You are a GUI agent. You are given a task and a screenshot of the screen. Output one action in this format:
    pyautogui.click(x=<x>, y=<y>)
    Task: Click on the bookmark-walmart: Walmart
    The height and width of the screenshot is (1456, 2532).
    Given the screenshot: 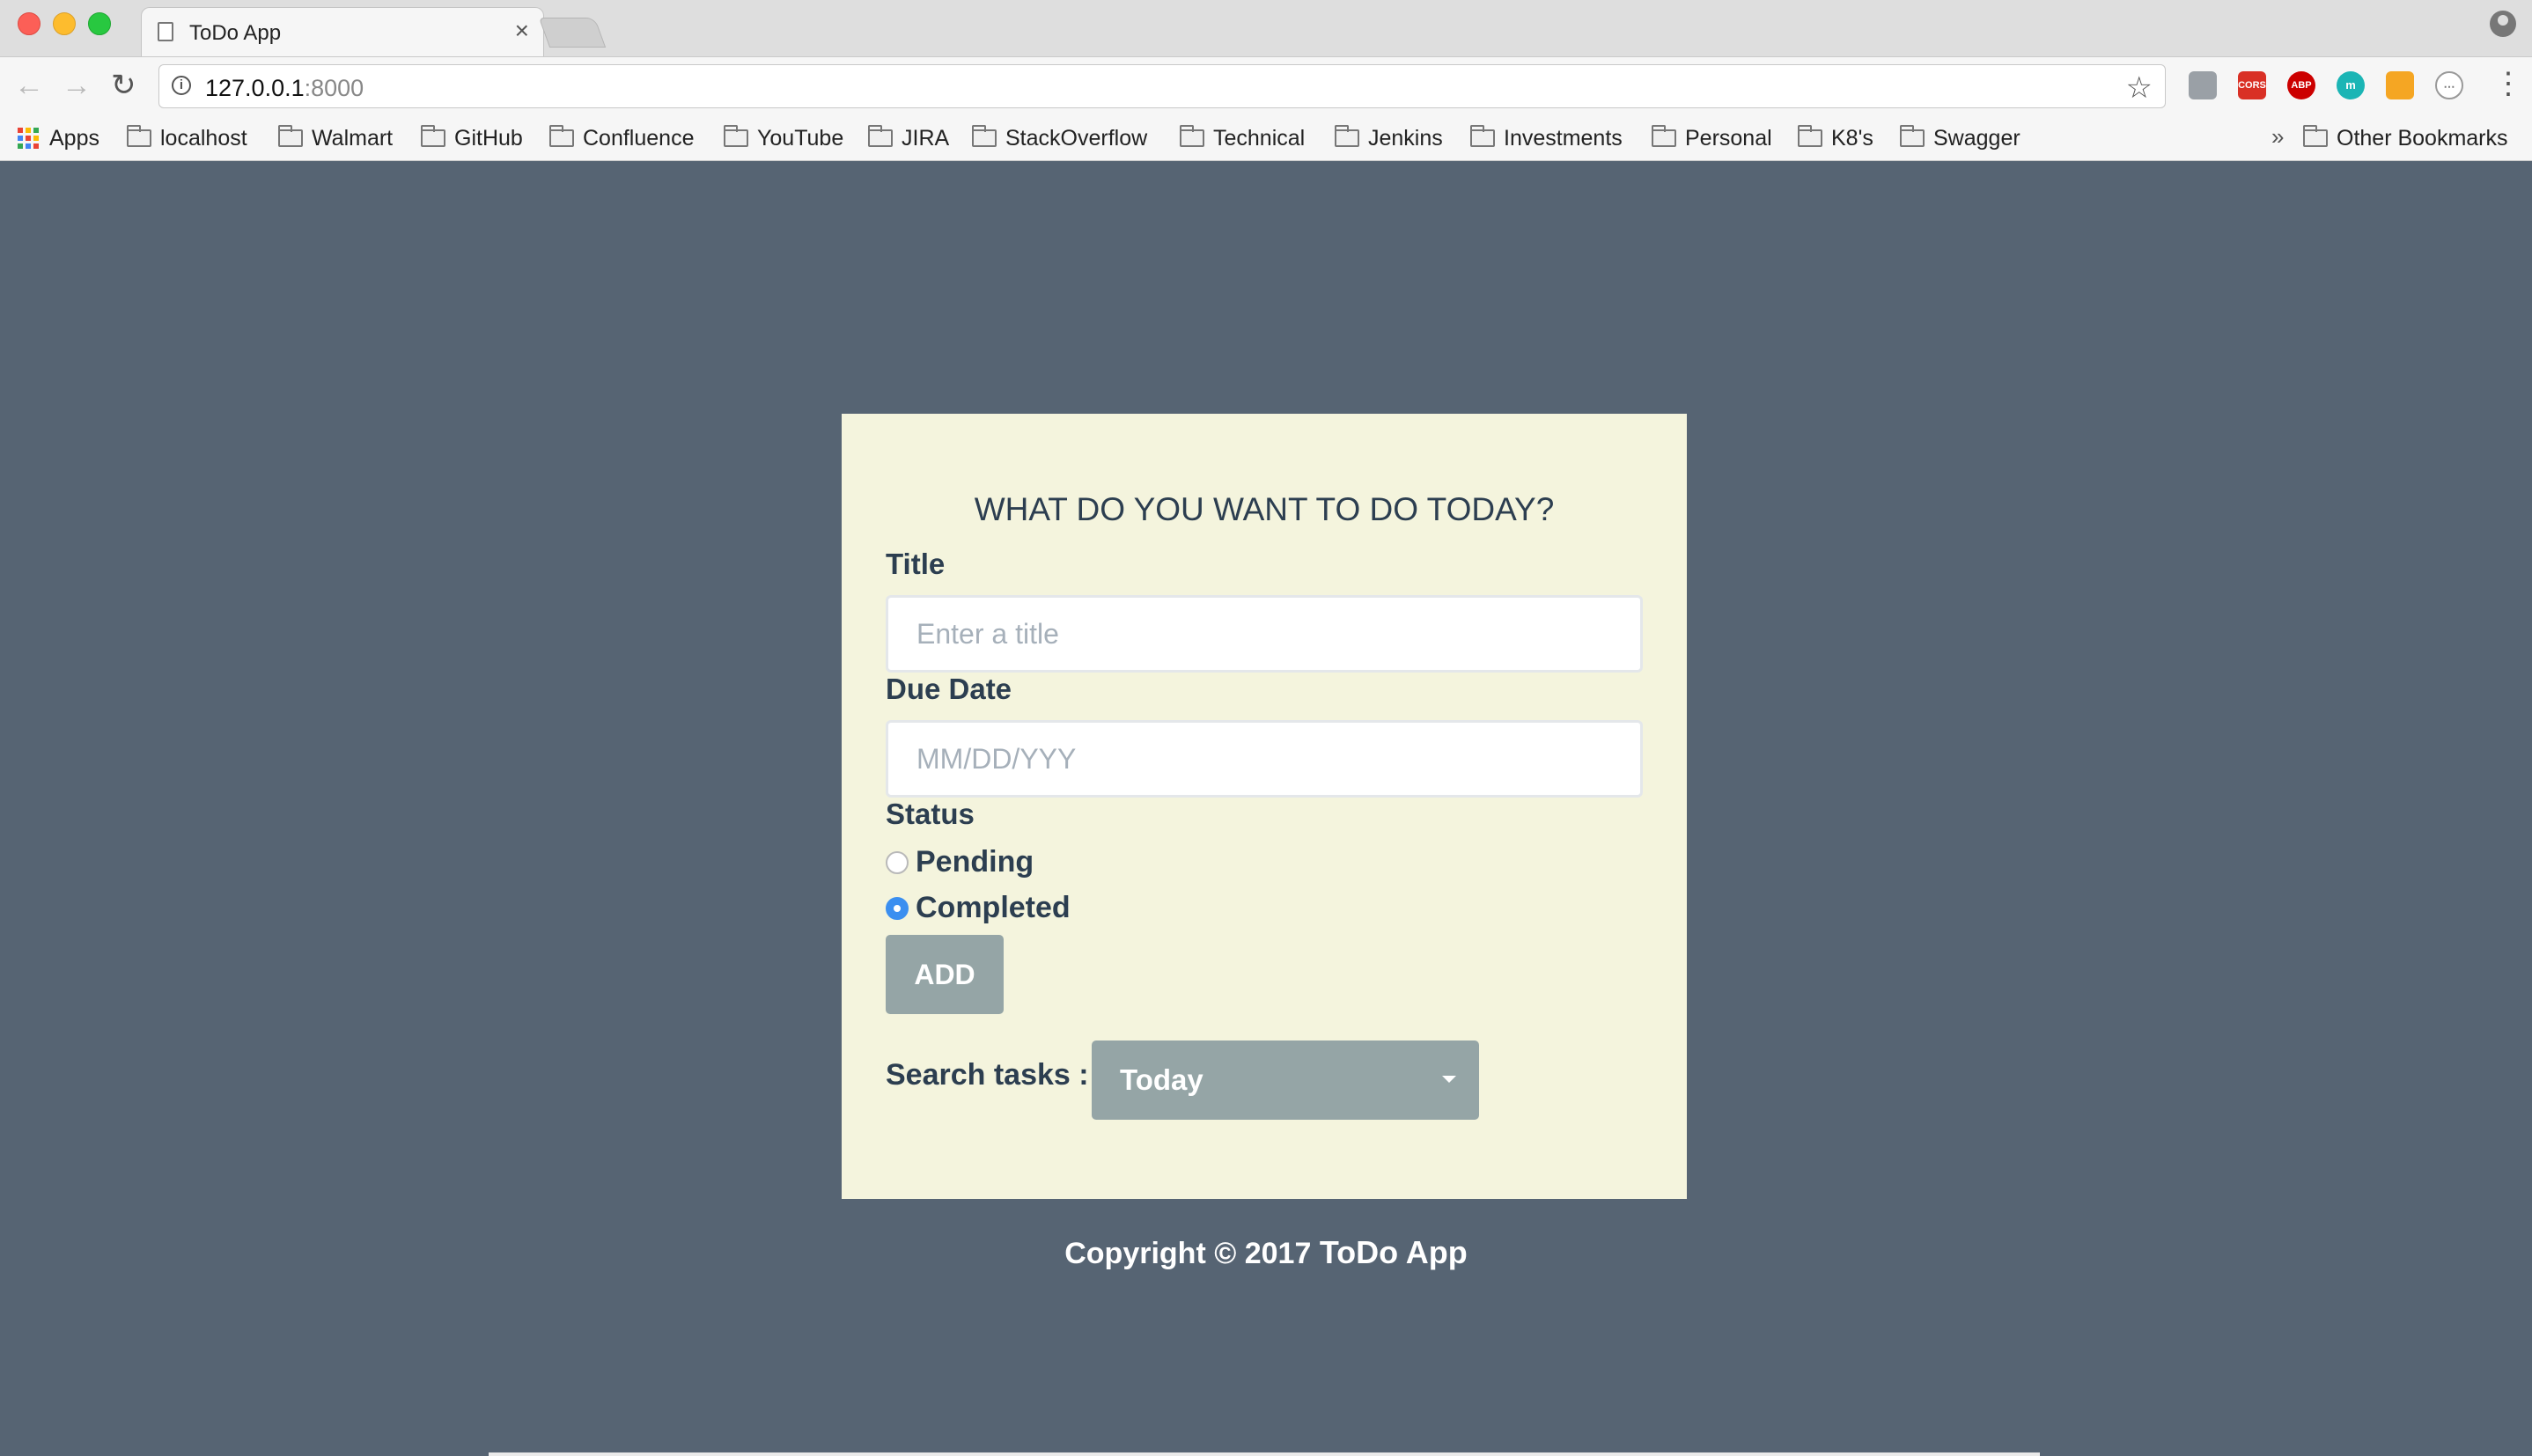 What is the action you would take?
    pyautogui.click(x=335, y=138)
    